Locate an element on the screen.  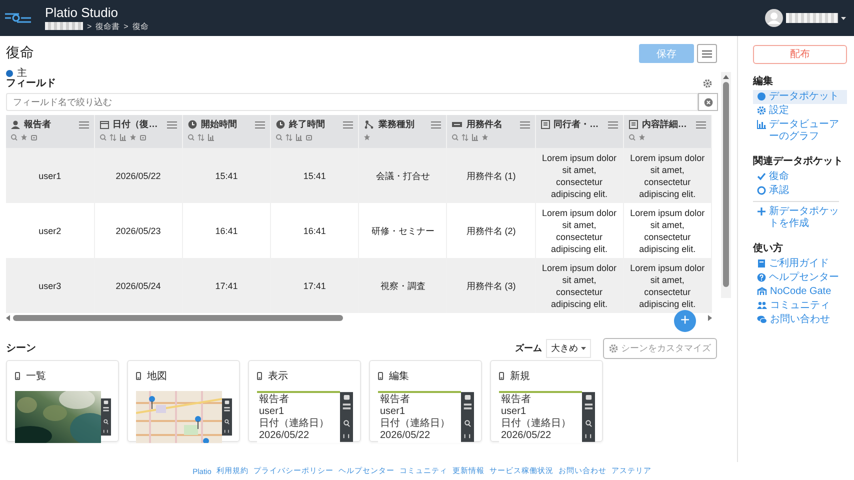
scene-title: 新規 is located at coordinates (520, 376).